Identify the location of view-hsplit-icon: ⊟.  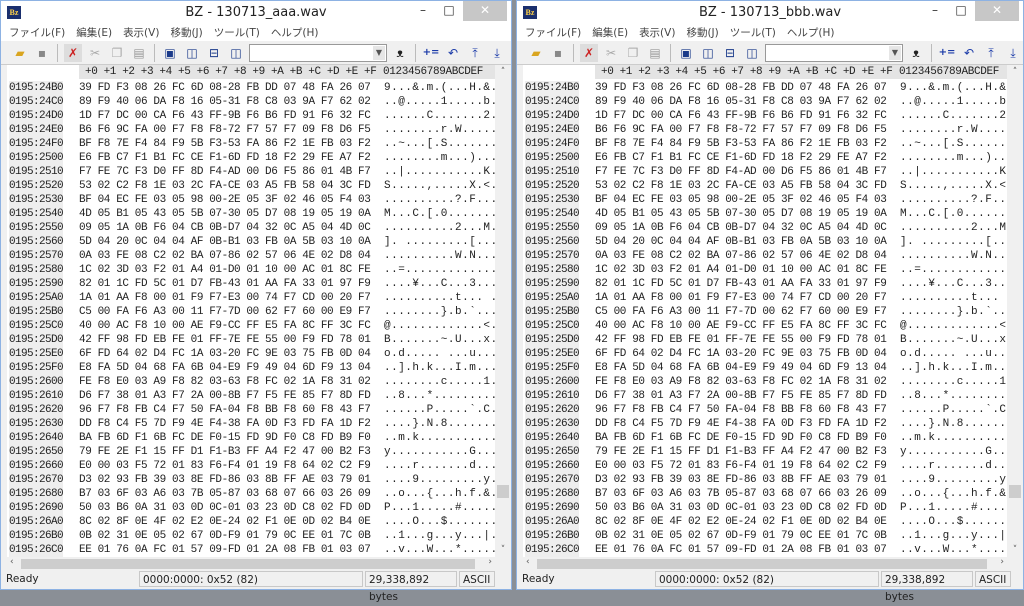
(214, 53).